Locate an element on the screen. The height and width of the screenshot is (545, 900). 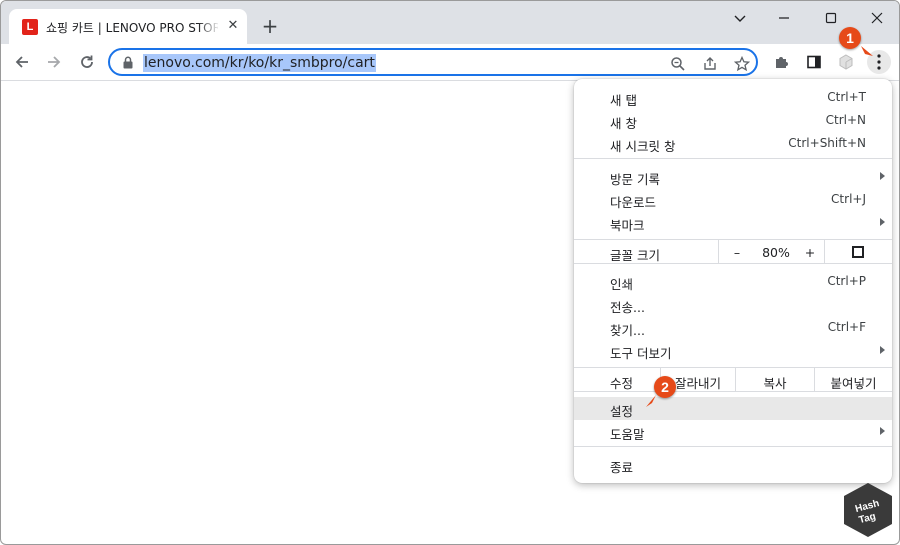
menu-item-print: 인쇄 Ctrl+P is located at coordinates (733, 281).